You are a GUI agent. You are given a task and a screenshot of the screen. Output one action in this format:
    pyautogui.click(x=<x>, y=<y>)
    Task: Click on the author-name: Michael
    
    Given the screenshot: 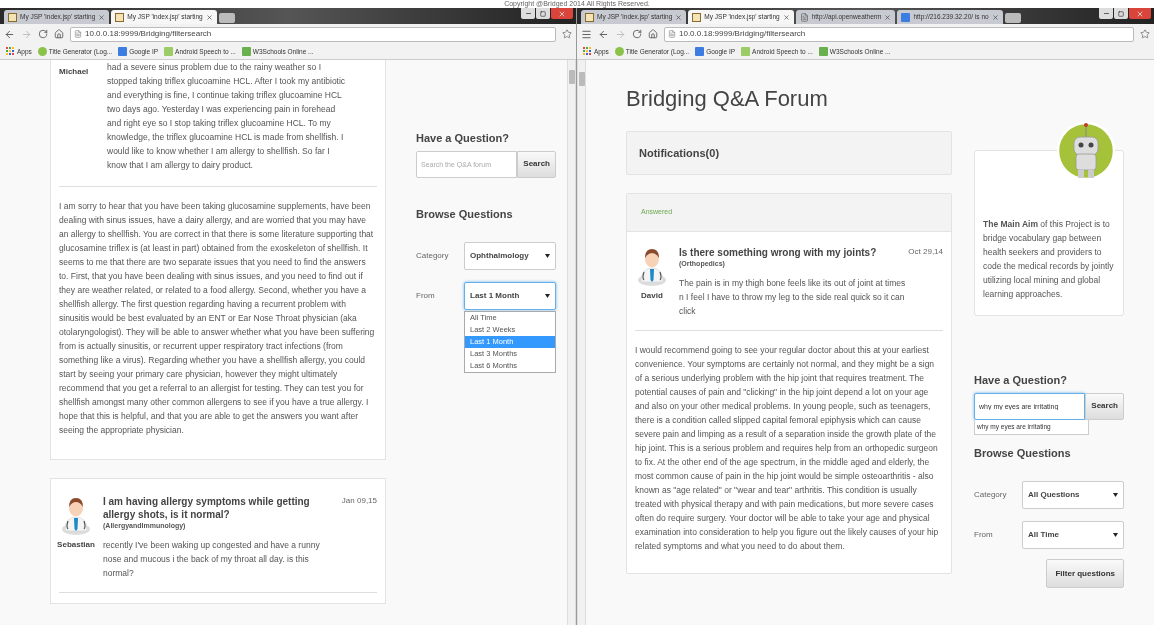 What is the action you would take?
    pyautogui.click(x=74, y=72)
    